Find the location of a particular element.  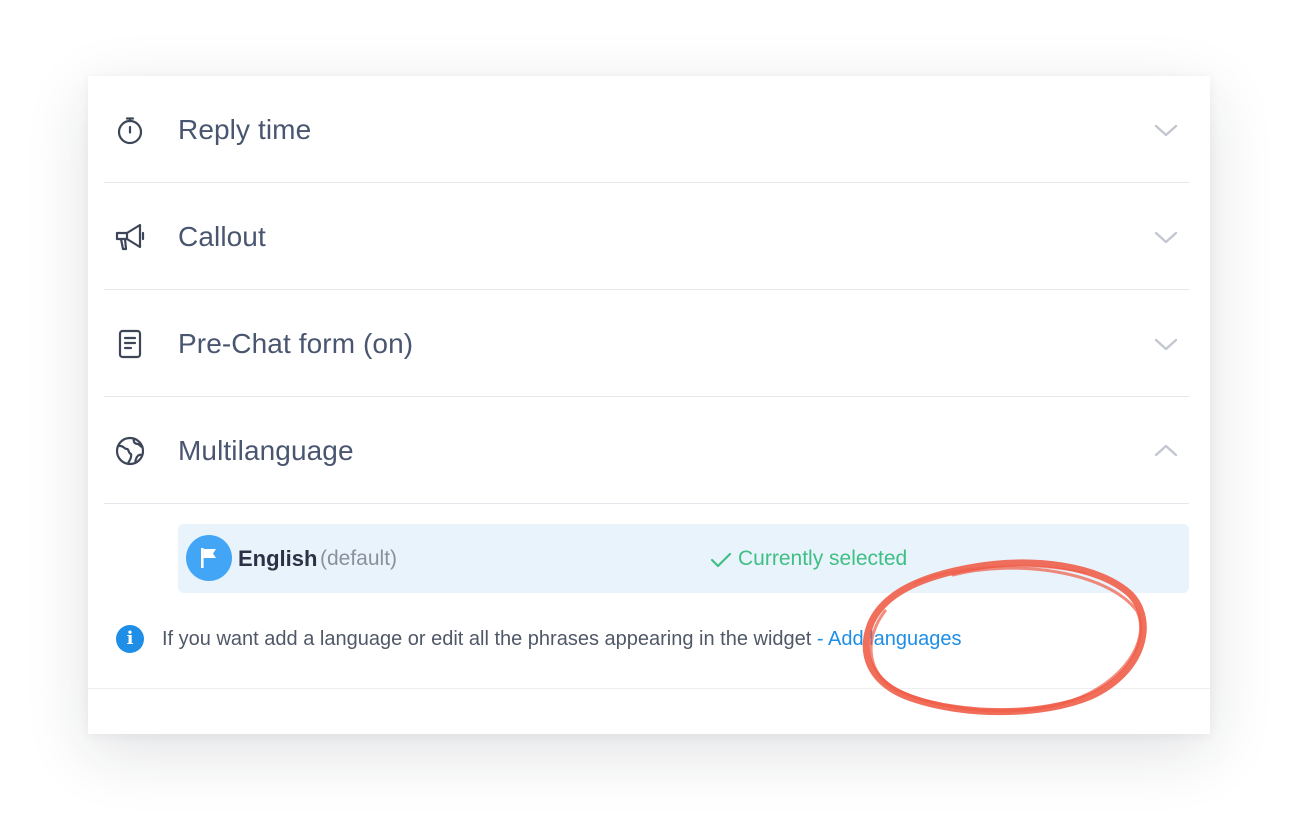

info-icon-glyph: i is located at coordinates (130, 638).